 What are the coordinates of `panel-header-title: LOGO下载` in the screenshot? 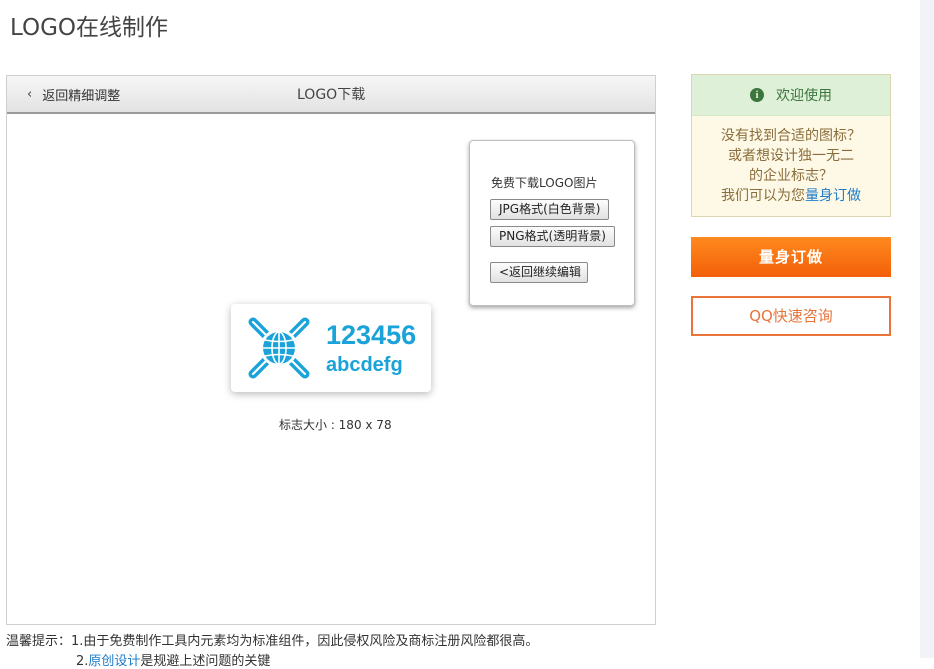 It's located at (331, 95).